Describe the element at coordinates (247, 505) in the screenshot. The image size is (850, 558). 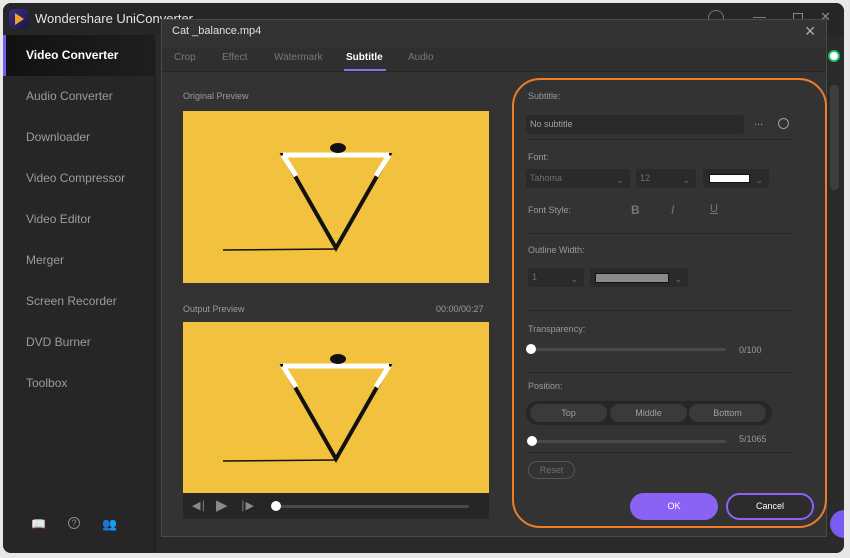
I see `next-frame-icon: ∣▶` at that location.